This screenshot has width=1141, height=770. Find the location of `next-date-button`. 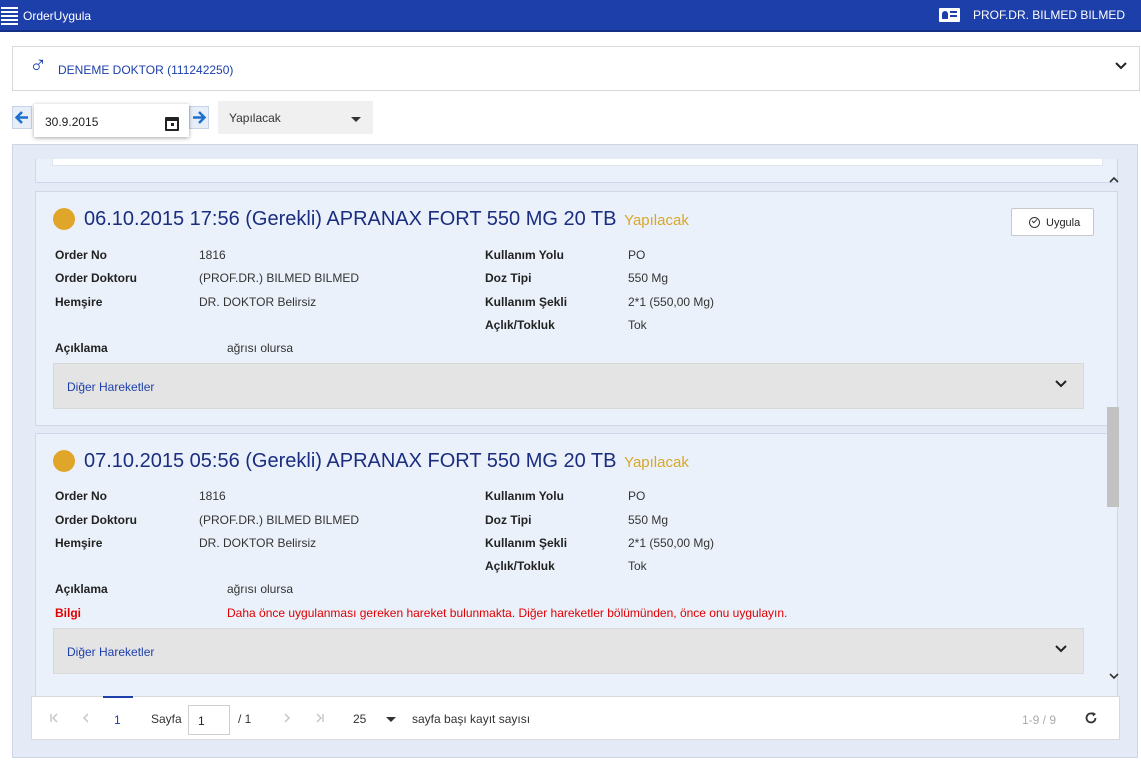

next-date-button is located at coordinates (199, 117).